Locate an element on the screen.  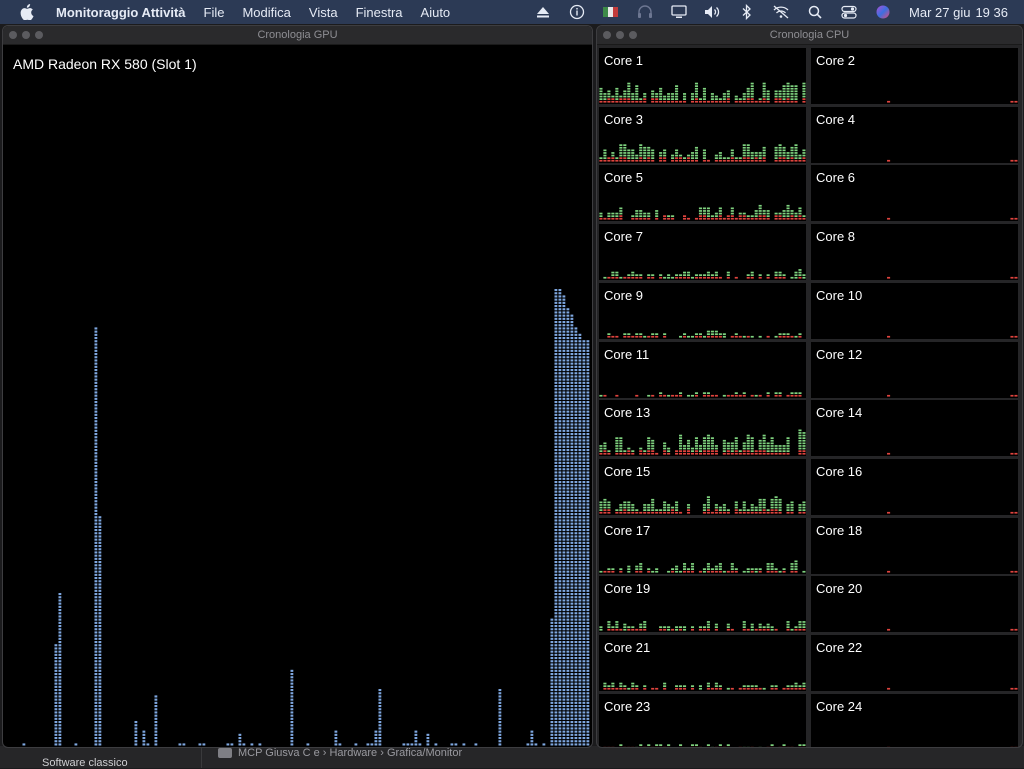
core-panel-4: Core 4 is located at coordinates (914, 134).